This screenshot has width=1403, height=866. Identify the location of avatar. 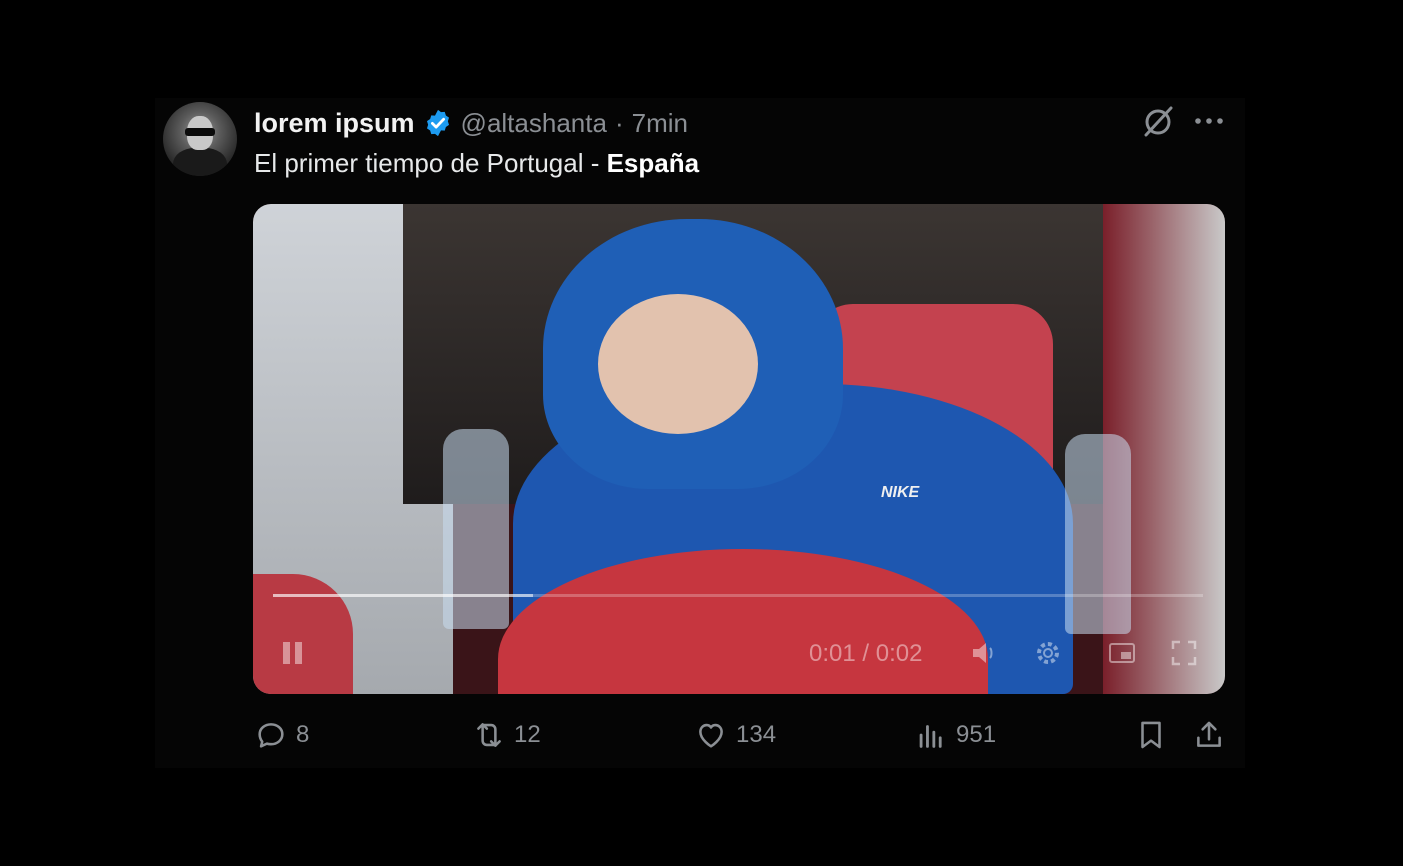
(200, 139).